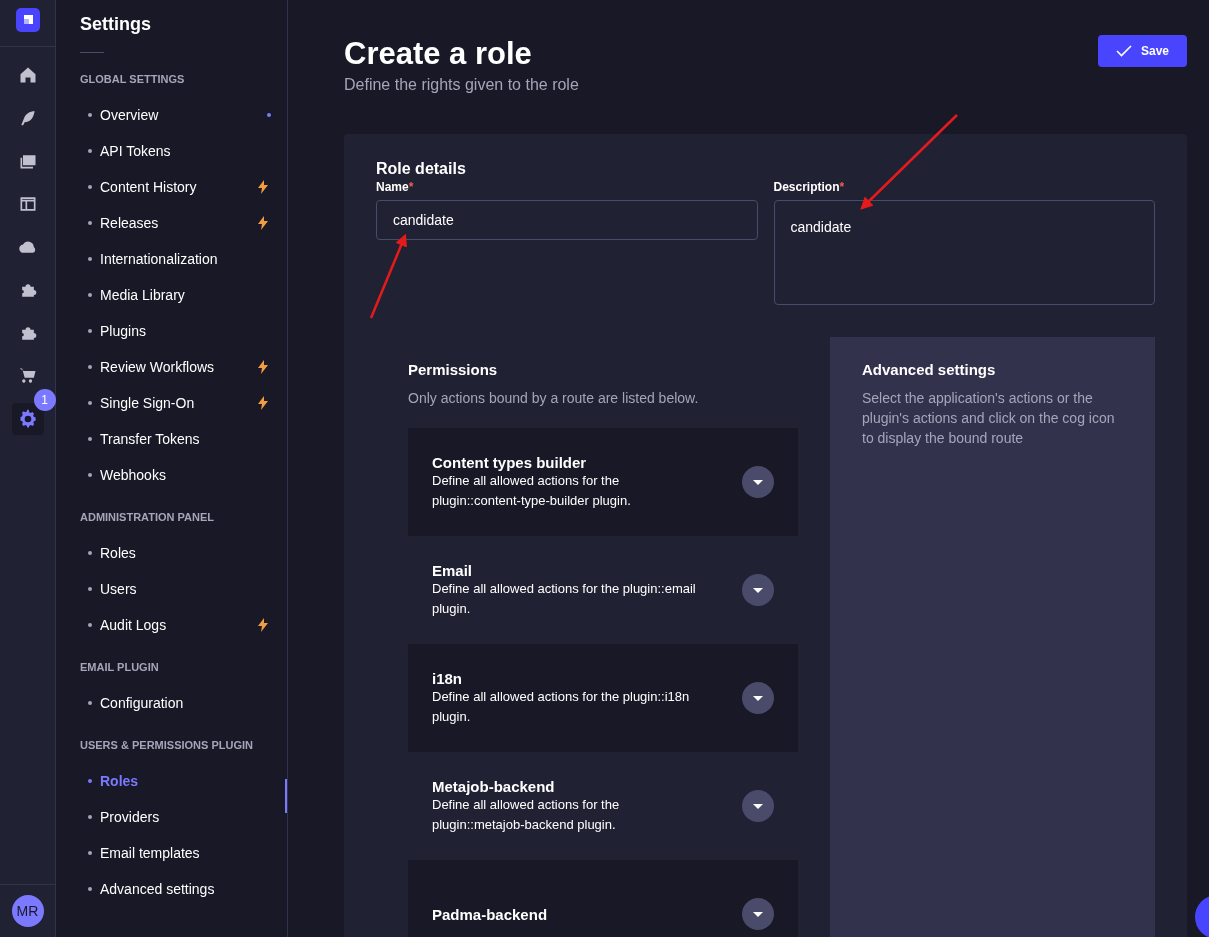 The height and width of the screenshot is (937, 1209). Describe the element at coordinates (269, 115) in the screenshot. I see `status-dot-icon` at that location.